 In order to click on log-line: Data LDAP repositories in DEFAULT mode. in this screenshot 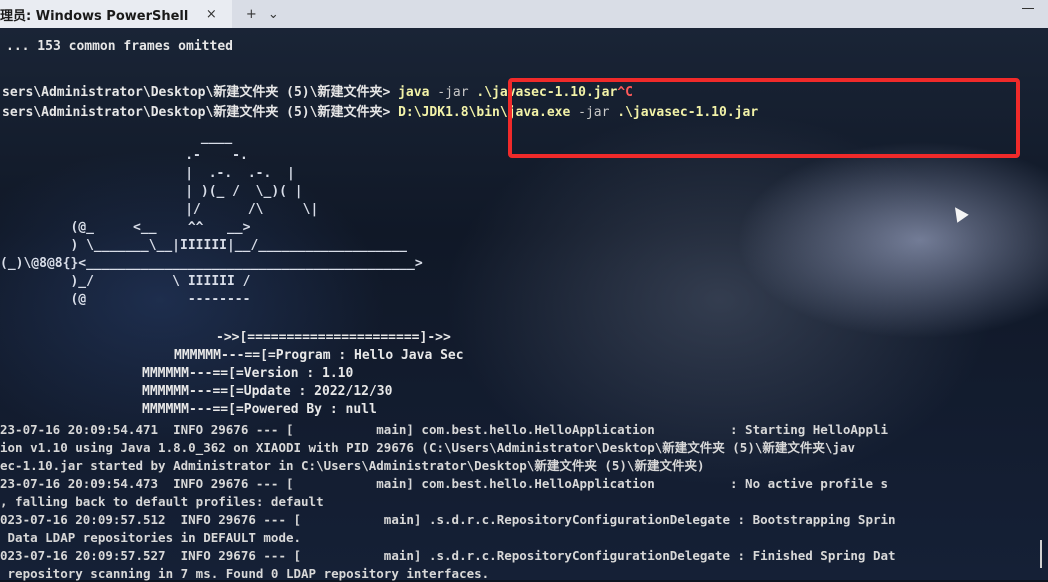, I will do `click(151, 537)`.